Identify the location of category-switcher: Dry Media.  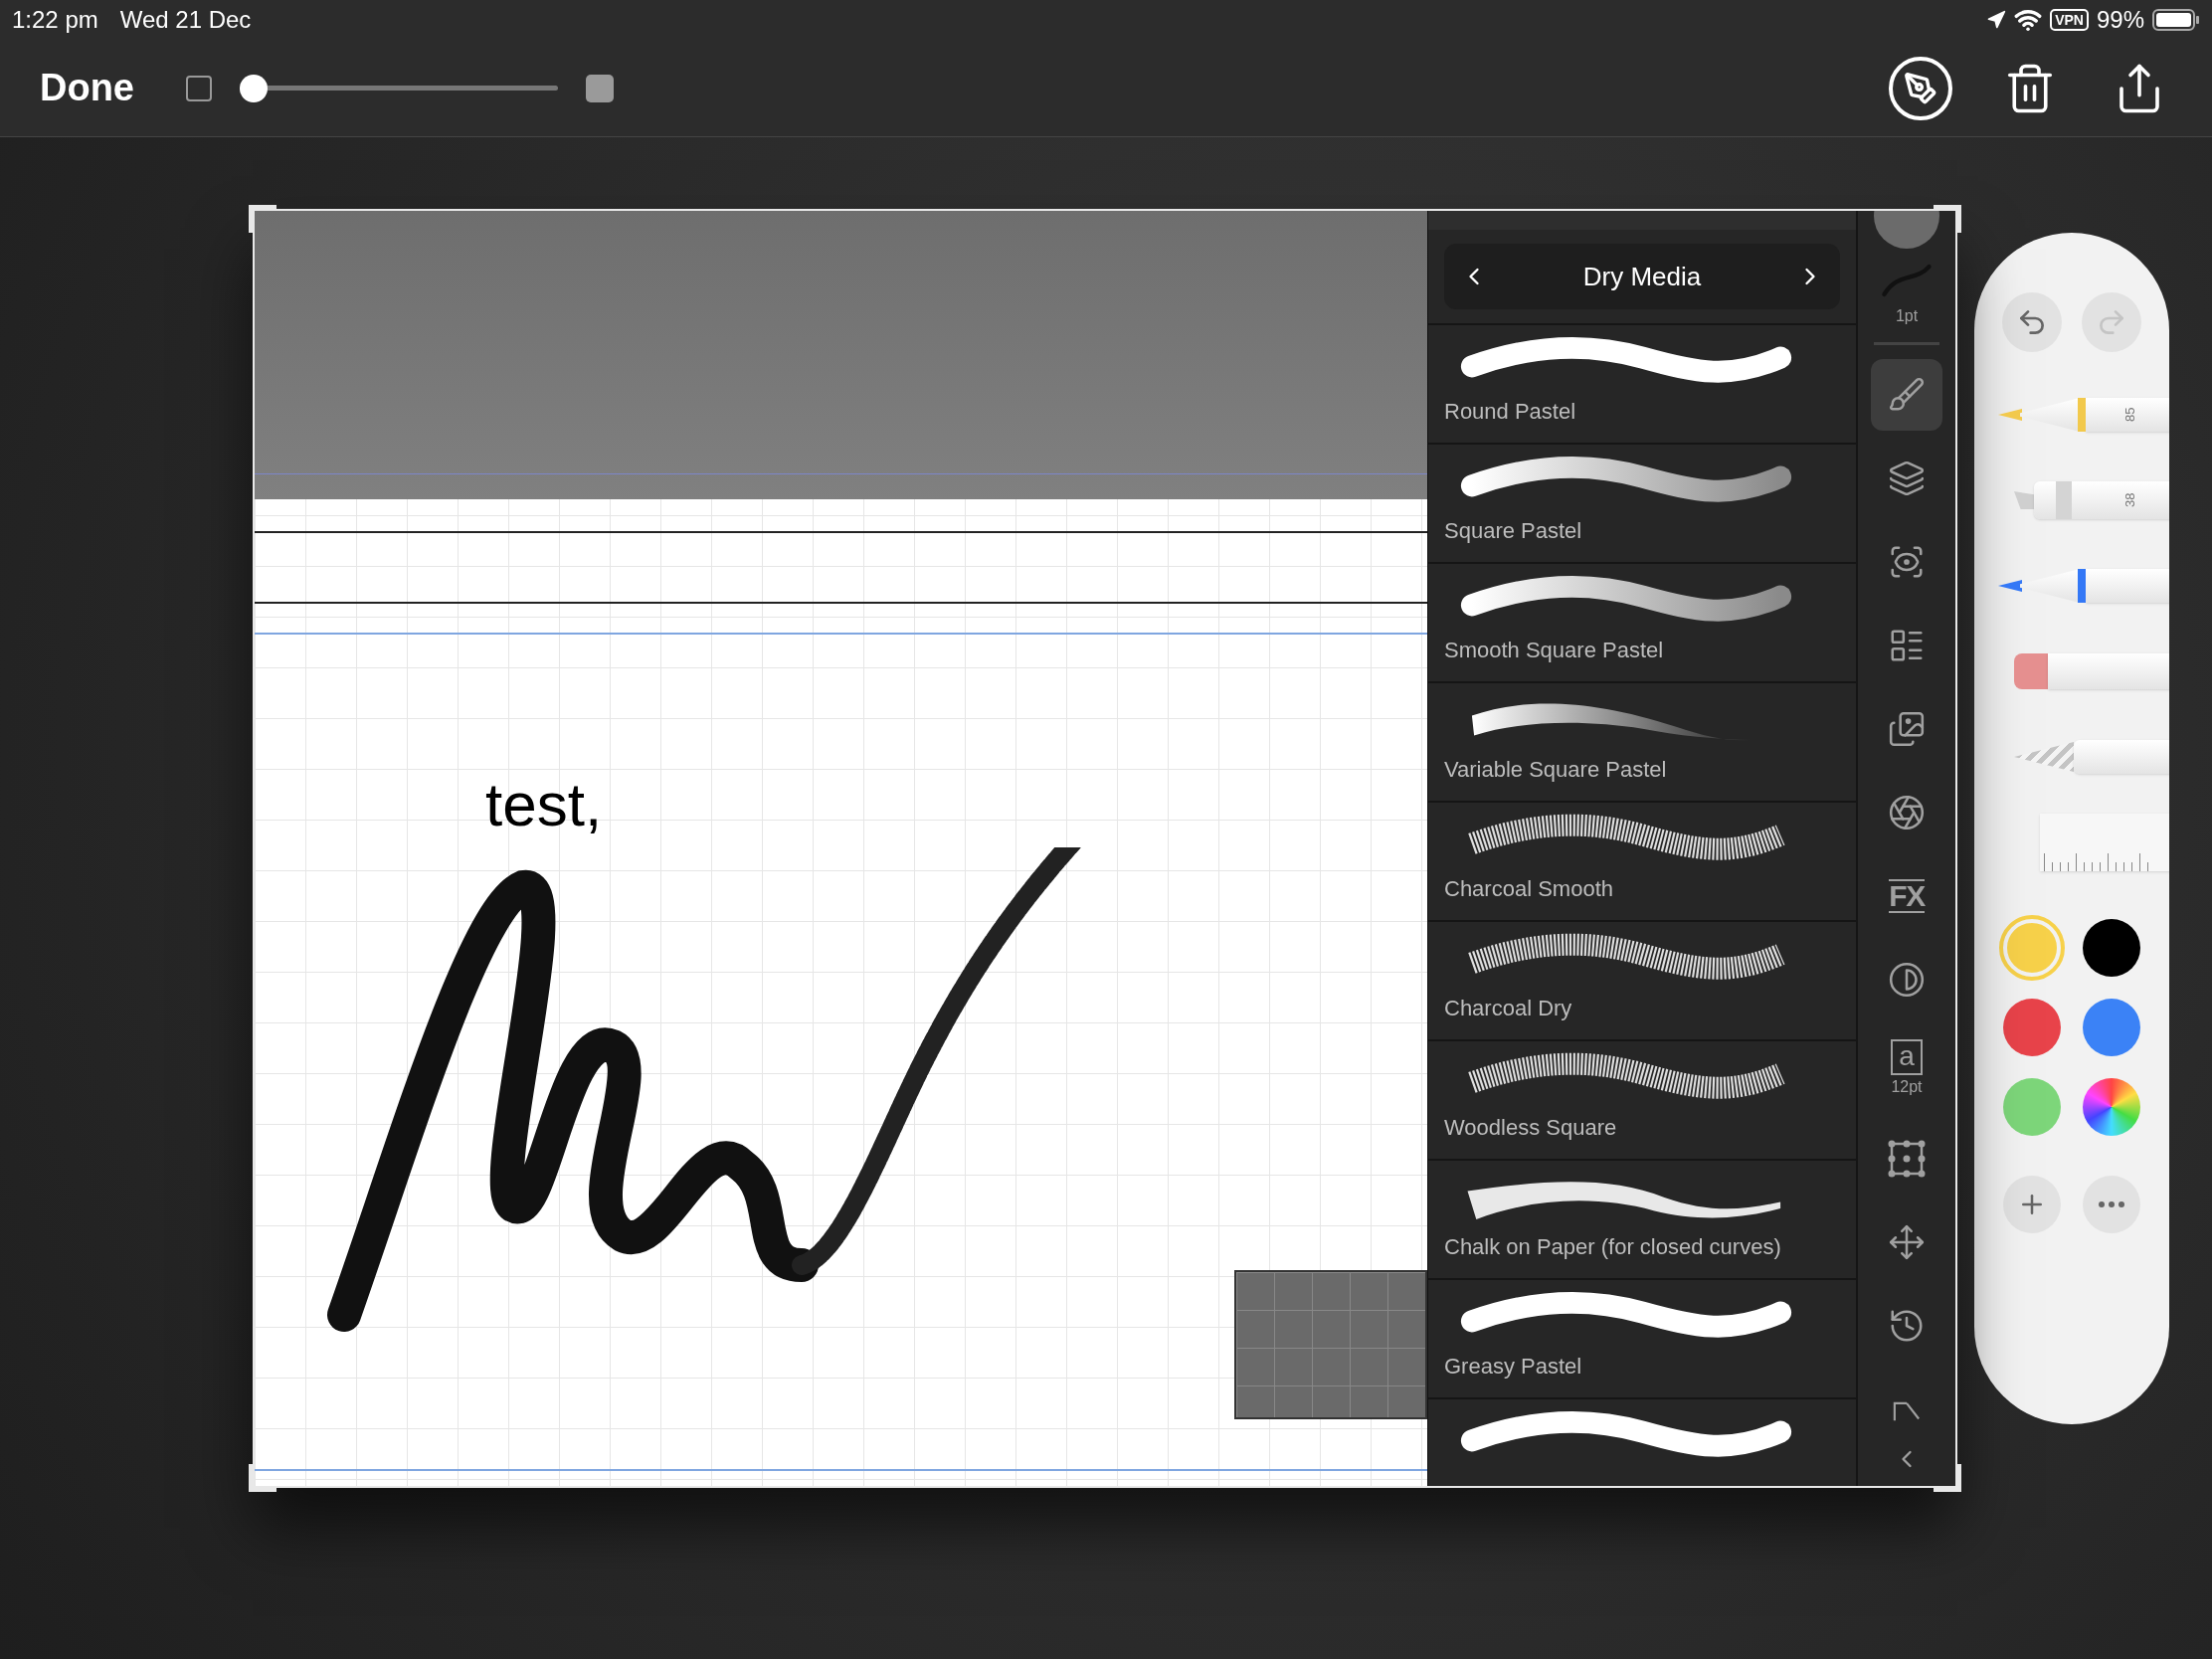
(1642, 276).